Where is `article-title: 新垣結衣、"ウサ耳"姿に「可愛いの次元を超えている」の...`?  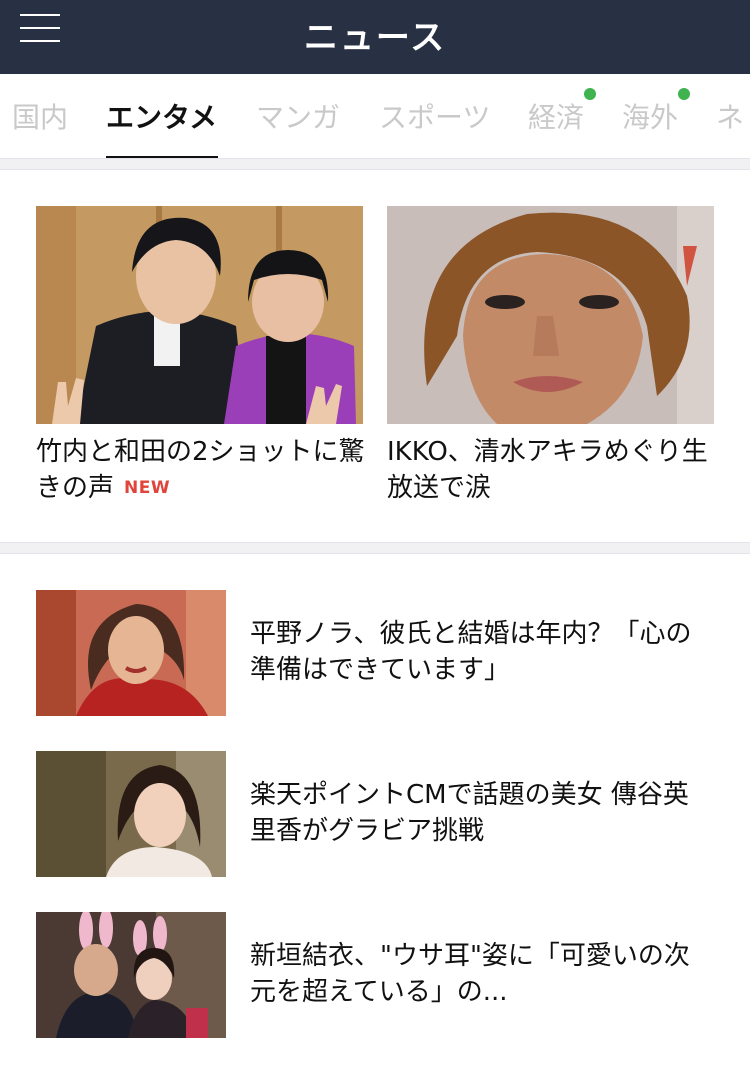
article-title: 新垣結衣、"ウサ耳"姿に「可愛いの次元を超えている」の... is located at coordinates (470, 974).